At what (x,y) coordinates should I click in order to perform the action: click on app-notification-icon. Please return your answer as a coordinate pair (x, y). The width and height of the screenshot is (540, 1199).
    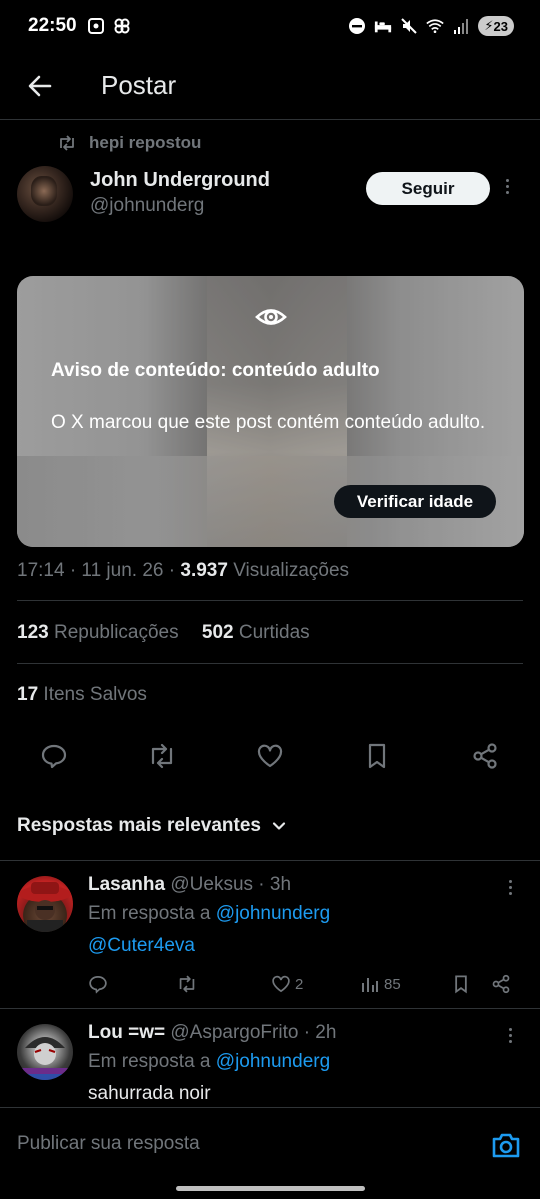
    Looking at the image, I should click on (122, 26).